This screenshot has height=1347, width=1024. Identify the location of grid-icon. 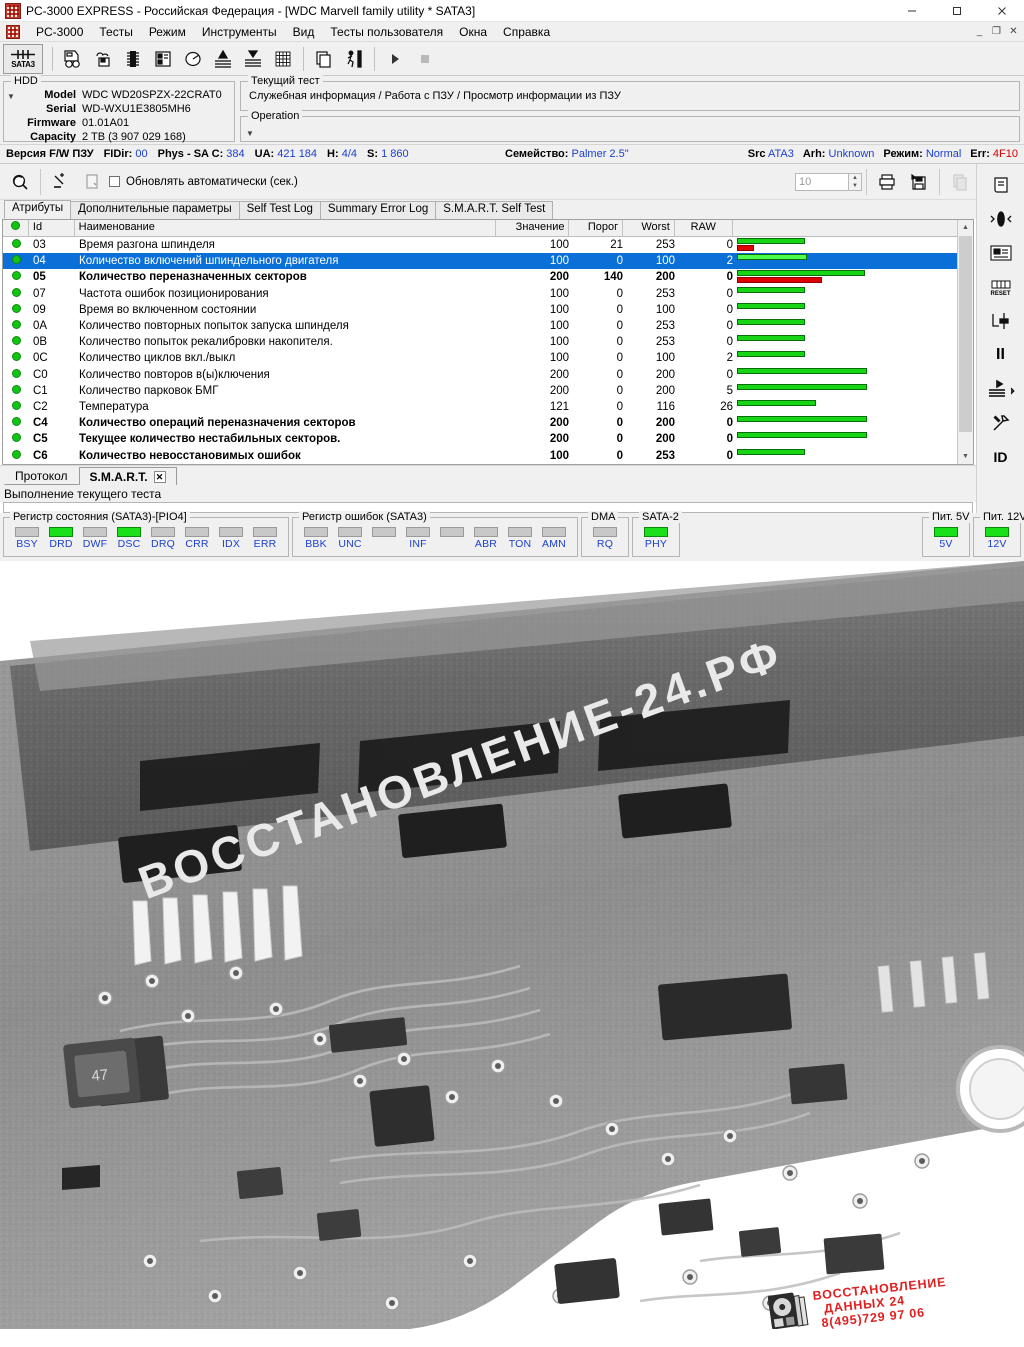
(283, 59).